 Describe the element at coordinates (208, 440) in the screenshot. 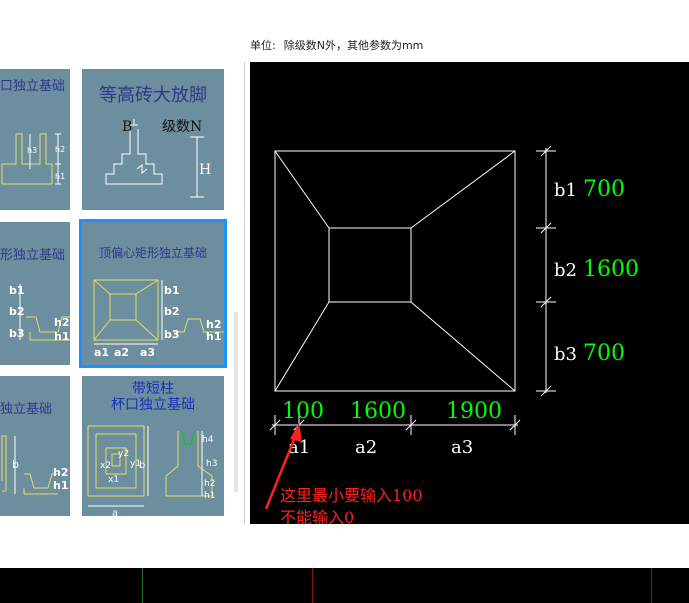

I see `tile6-label-h4: h4` at that location.